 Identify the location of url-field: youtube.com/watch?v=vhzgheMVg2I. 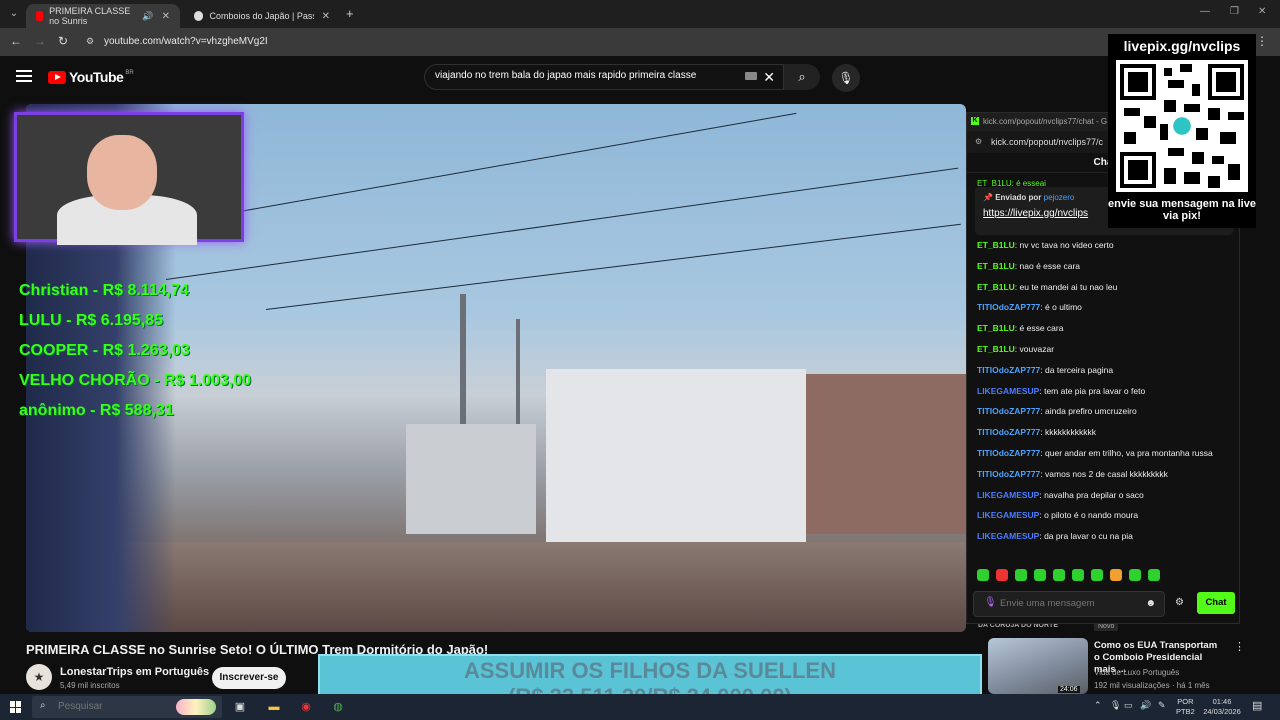
(186, 41).